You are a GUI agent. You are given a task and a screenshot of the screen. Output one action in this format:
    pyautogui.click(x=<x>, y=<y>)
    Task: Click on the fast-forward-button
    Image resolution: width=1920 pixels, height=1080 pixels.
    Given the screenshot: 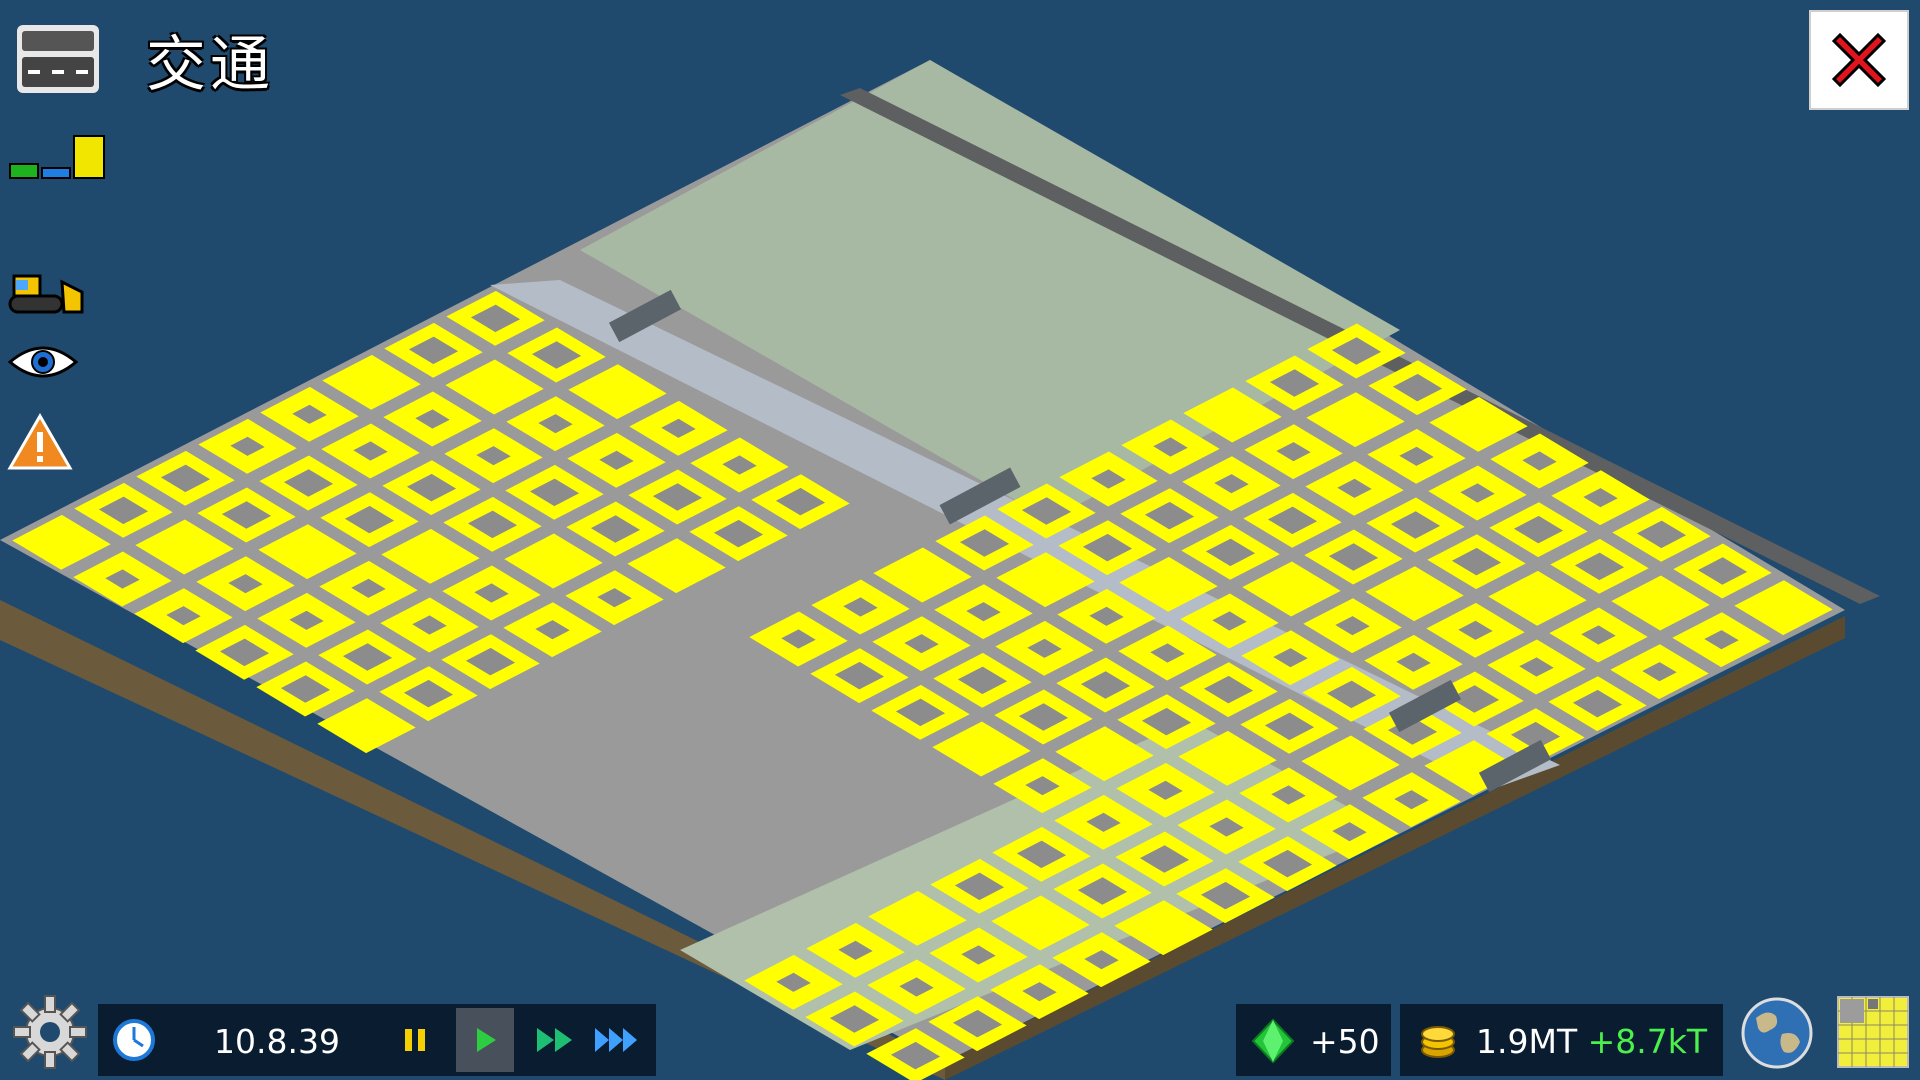 What is the action you would take?
    pyautogui.click(x=555, y=1040)
    